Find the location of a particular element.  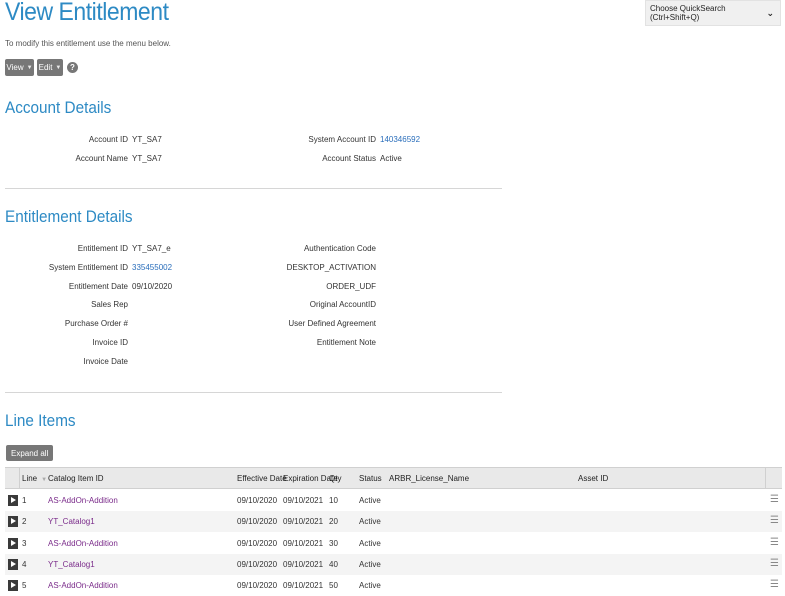

cell-line: 1 is located at coordinates (24, 500).